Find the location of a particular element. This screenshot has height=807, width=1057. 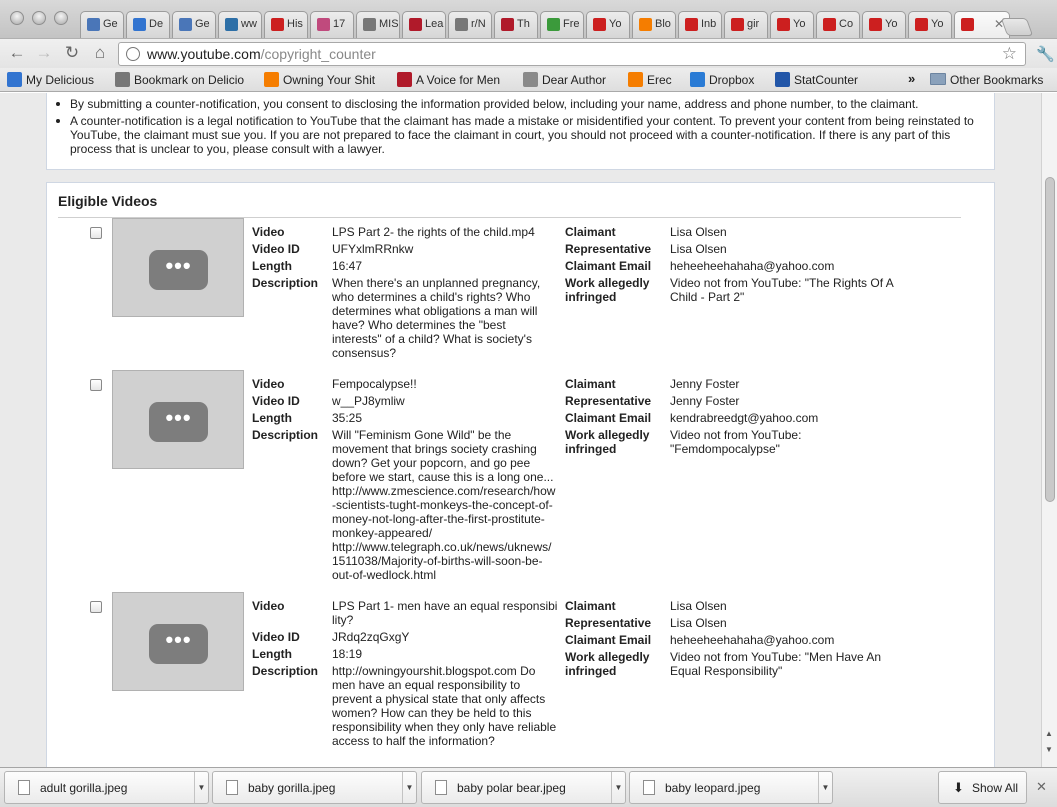

tab-title: MIS is located at coordinates (389, 24).